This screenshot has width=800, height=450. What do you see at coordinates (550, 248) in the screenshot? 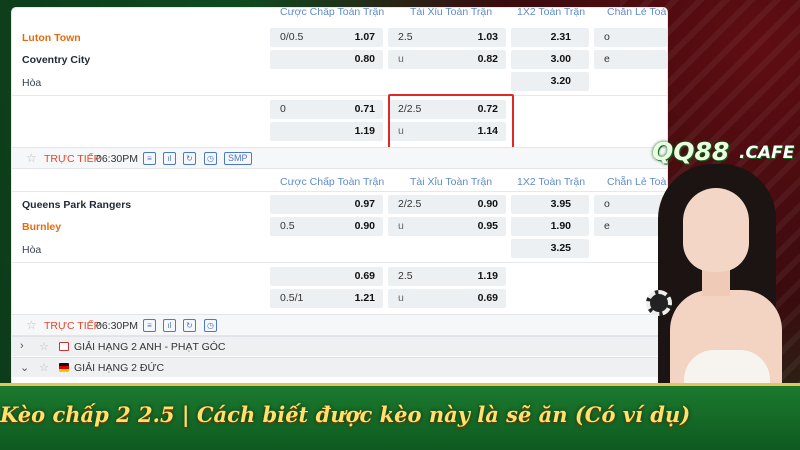
I see `odds-cell: 3.25` at bounding box center [550, 248].